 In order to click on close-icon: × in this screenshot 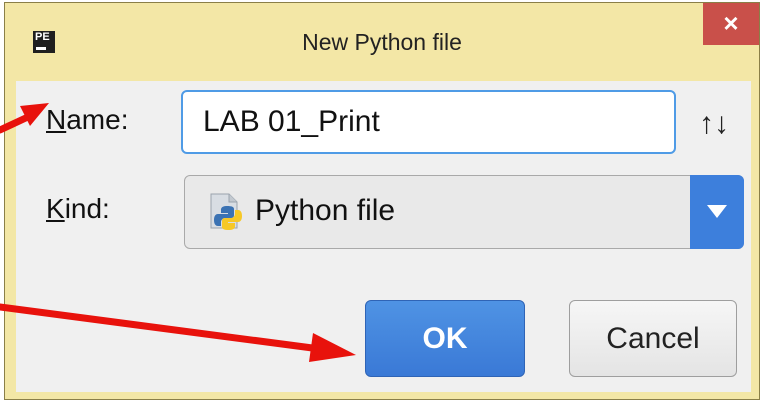, I will do `click(731, 23)`.